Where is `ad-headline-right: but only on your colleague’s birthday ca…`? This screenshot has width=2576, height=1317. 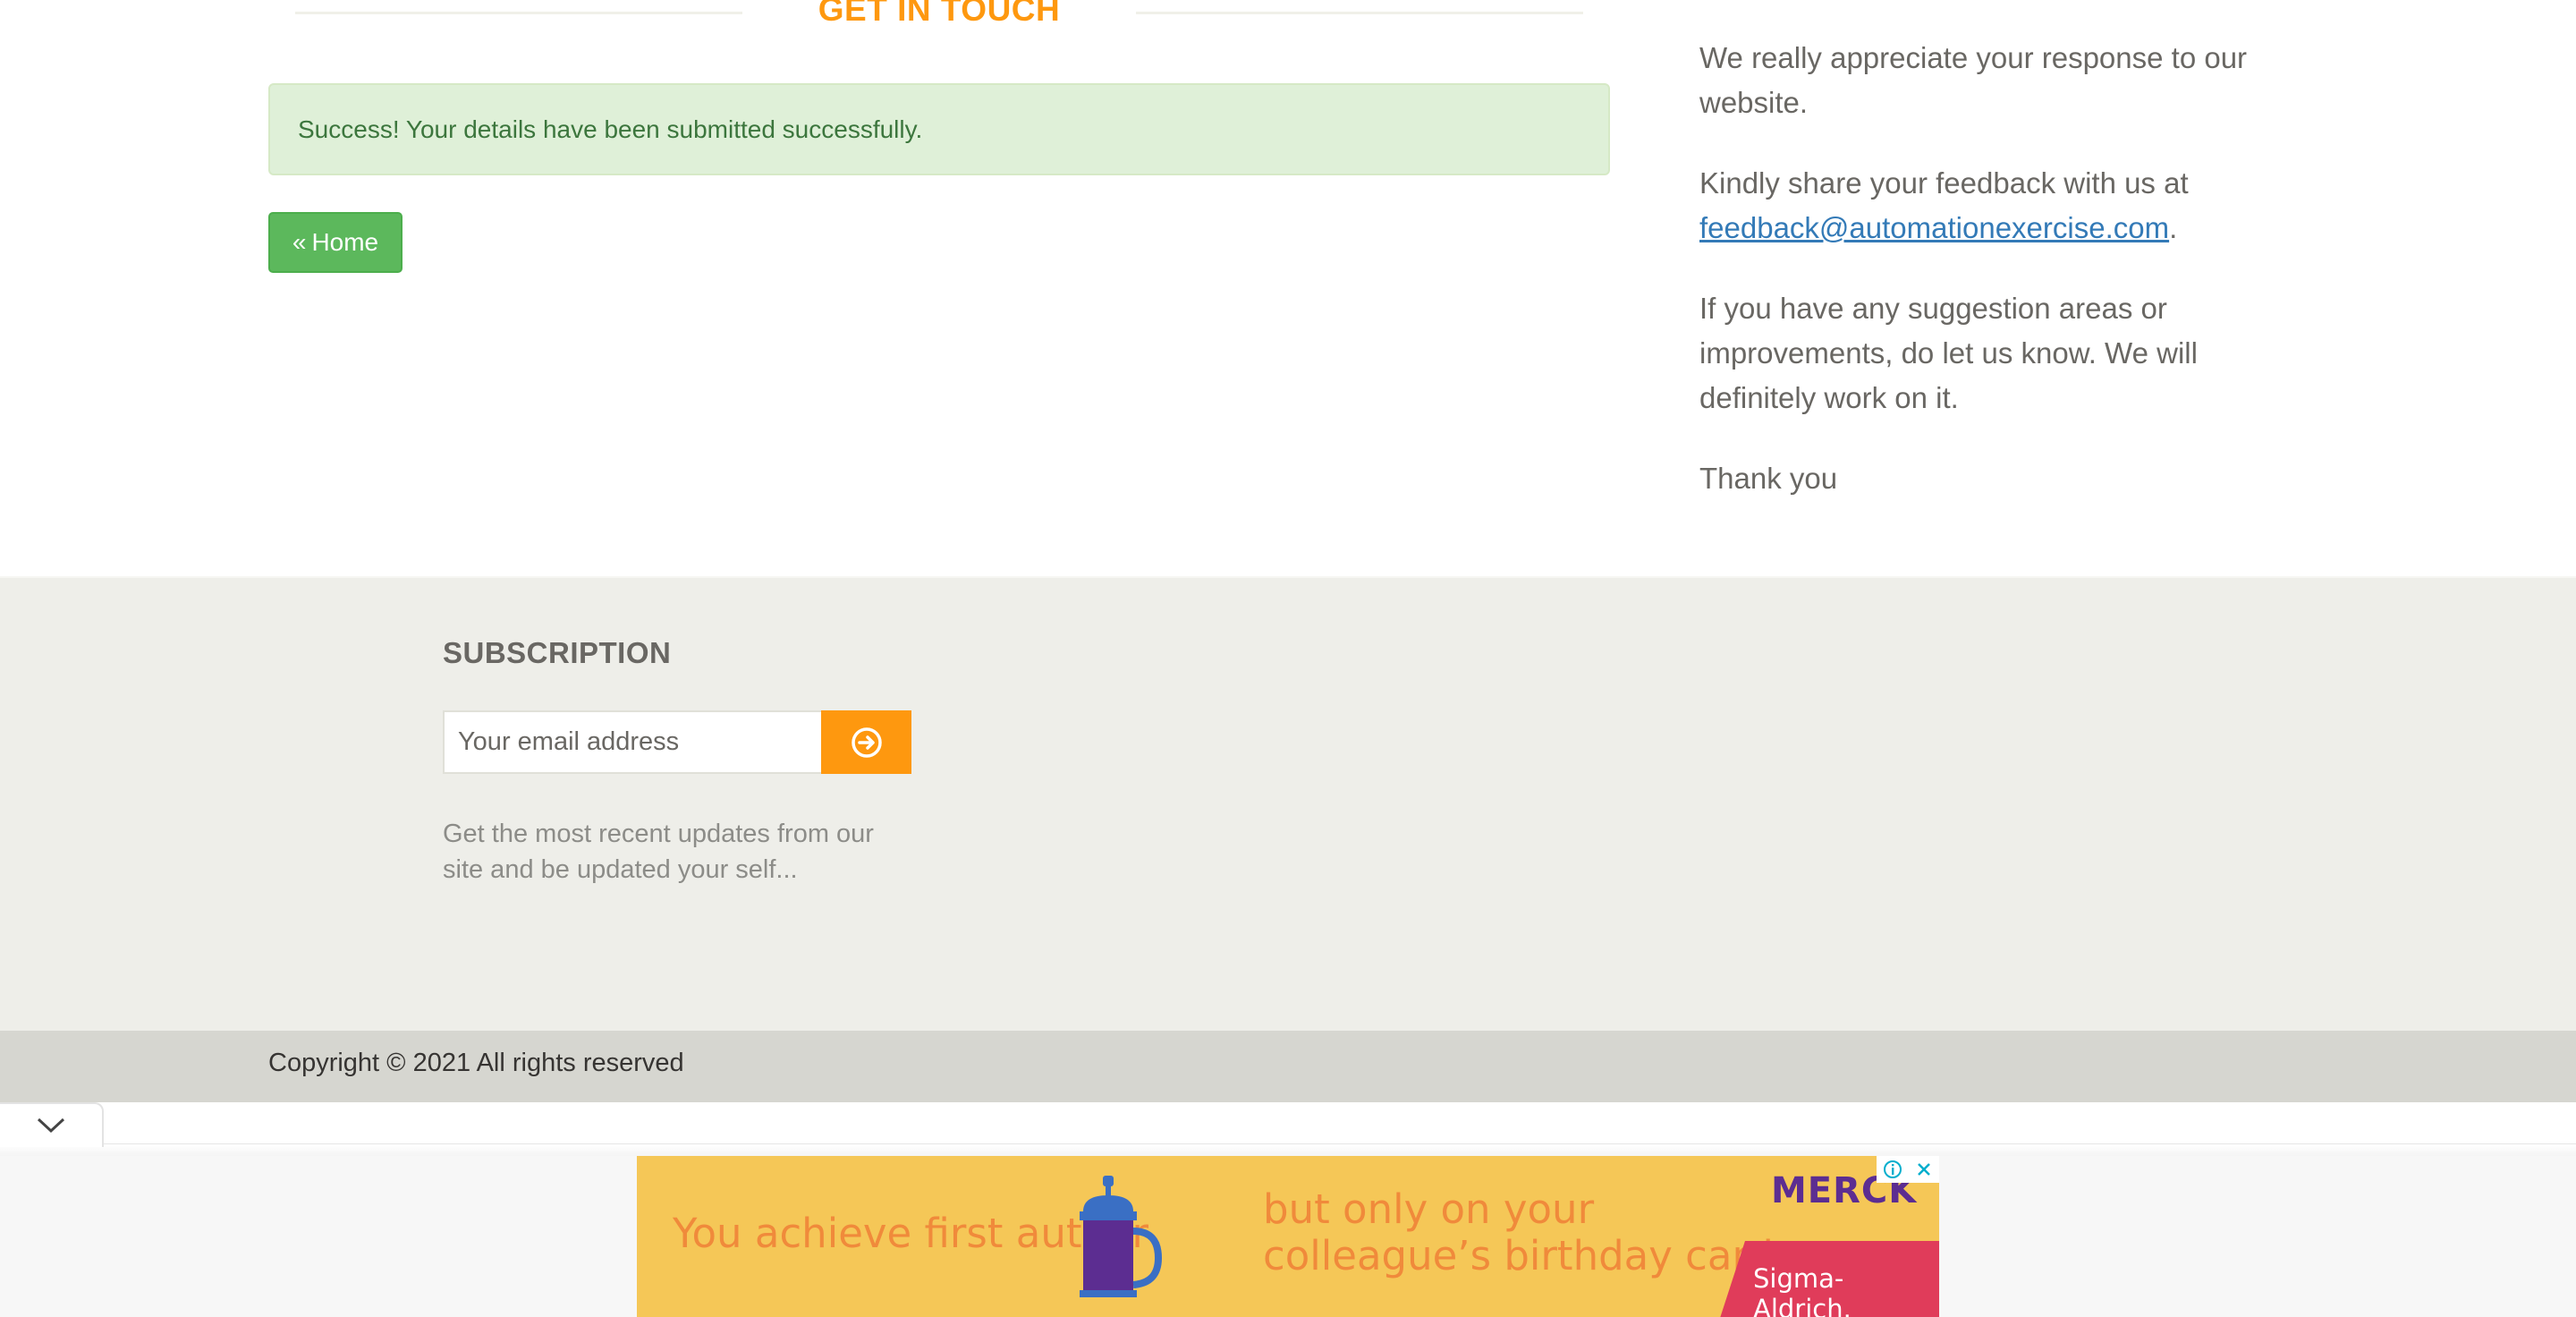 ad-headline-right: but only on your colleague’s birthday ca… is located at coordinates (1524, 1232).